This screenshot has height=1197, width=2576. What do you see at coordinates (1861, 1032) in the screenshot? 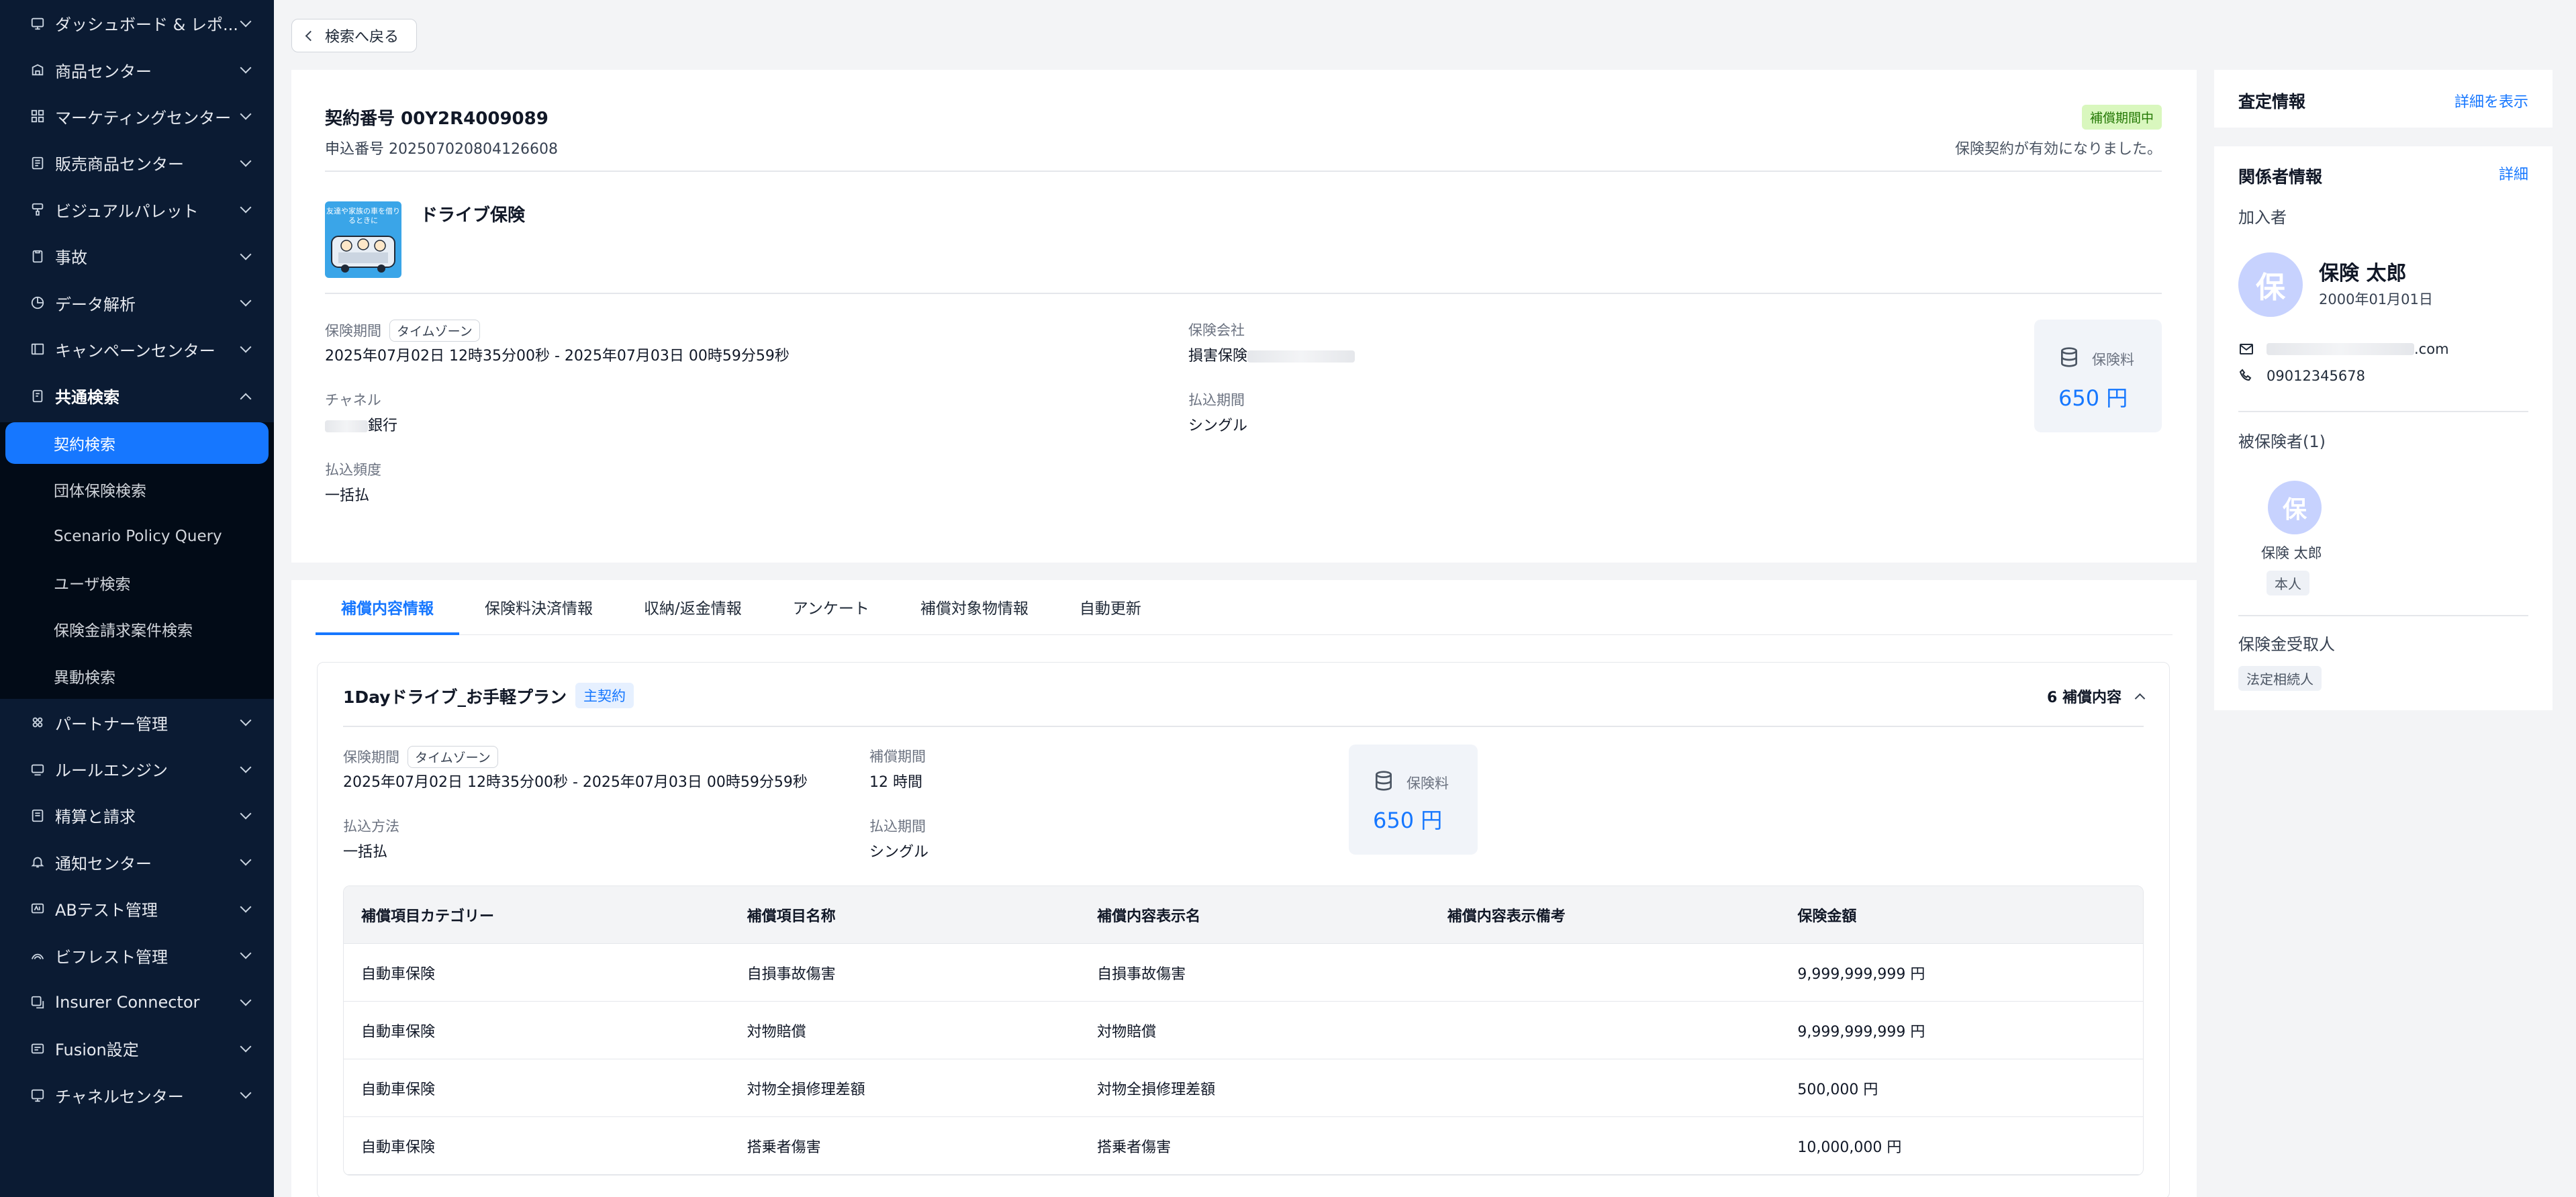
I see `table-cell: 9,999,999,999 円` at bounding box center [1861, 1032].